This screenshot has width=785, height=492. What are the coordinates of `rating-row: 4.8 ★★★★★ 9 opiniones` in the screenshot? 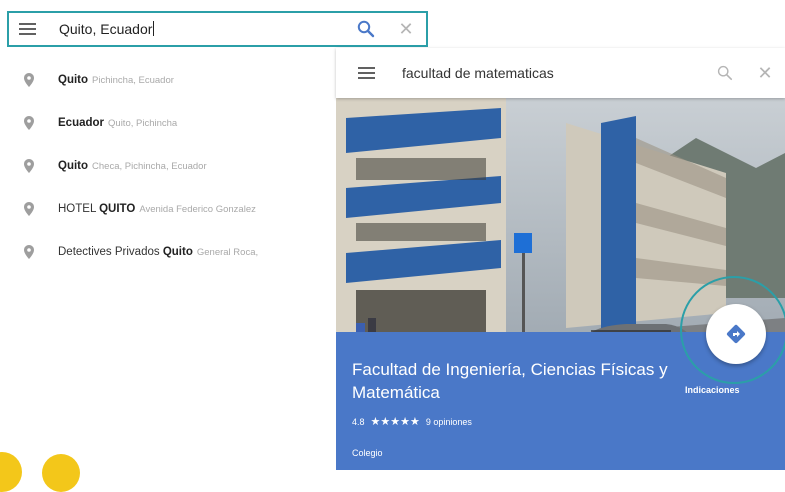 It's located at (412, 421).